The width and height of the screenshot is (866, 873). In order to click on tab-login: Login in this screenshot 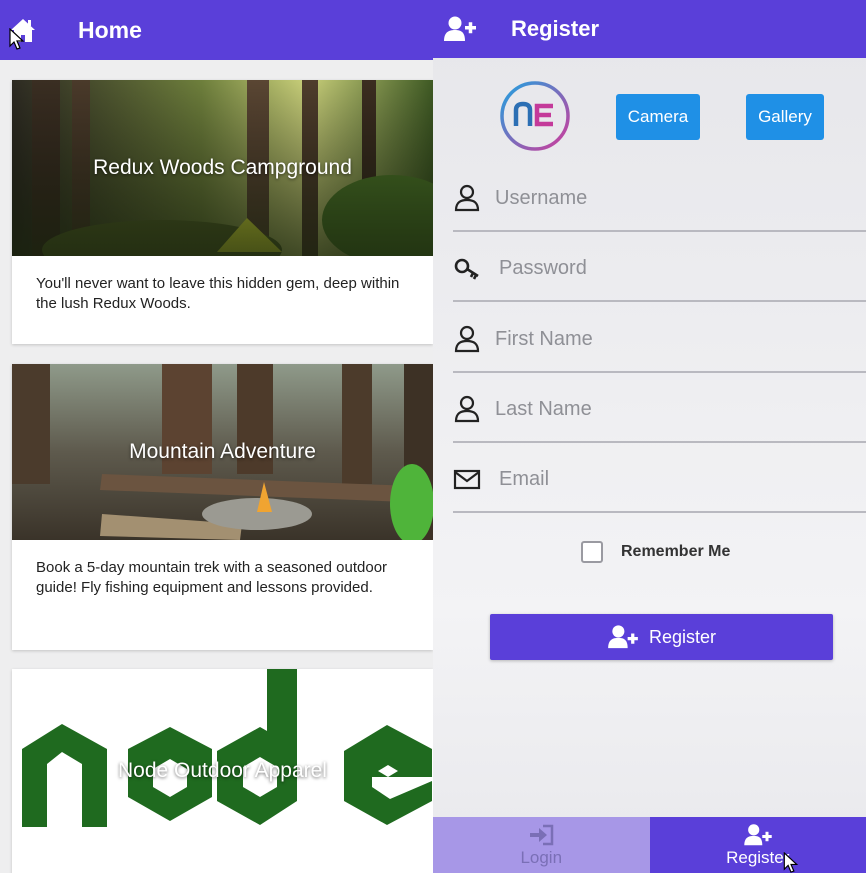, I will do `click(541, 845)`.